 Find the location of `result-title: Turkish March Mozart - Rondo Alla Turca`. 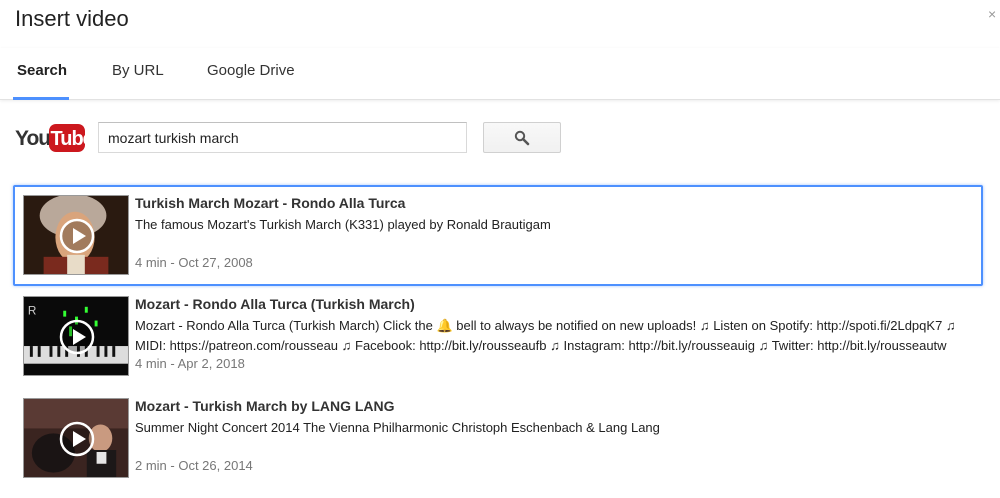

result-title: Turkish March Mozart - Rondo Alla Turca is located at coordinates (270, 203).